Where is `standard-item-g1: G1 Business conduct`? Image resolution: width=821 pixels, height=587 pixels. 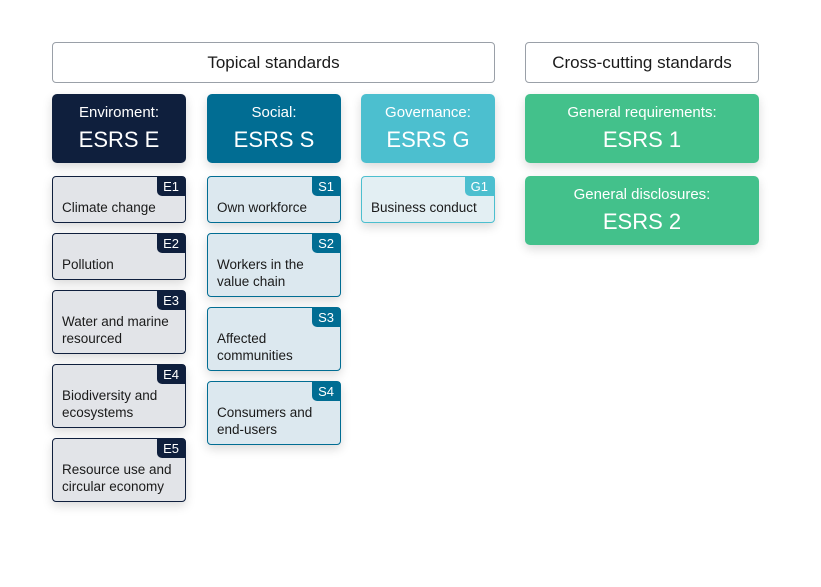
standard-item-g1: G1 Business conduct is located at coordinates (428, 199).